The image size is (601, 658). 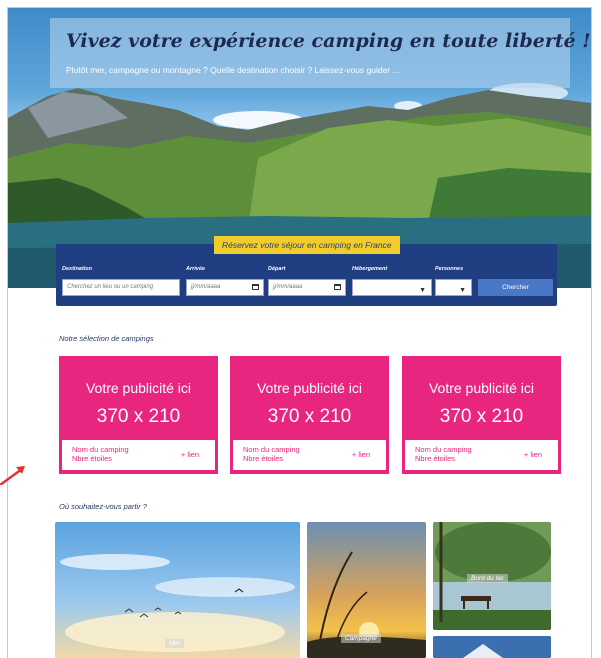 What do you see at coordinates (449, 269) in the screenshot?
I see `persons-label: Personnes` at bounding box center [449, 269].